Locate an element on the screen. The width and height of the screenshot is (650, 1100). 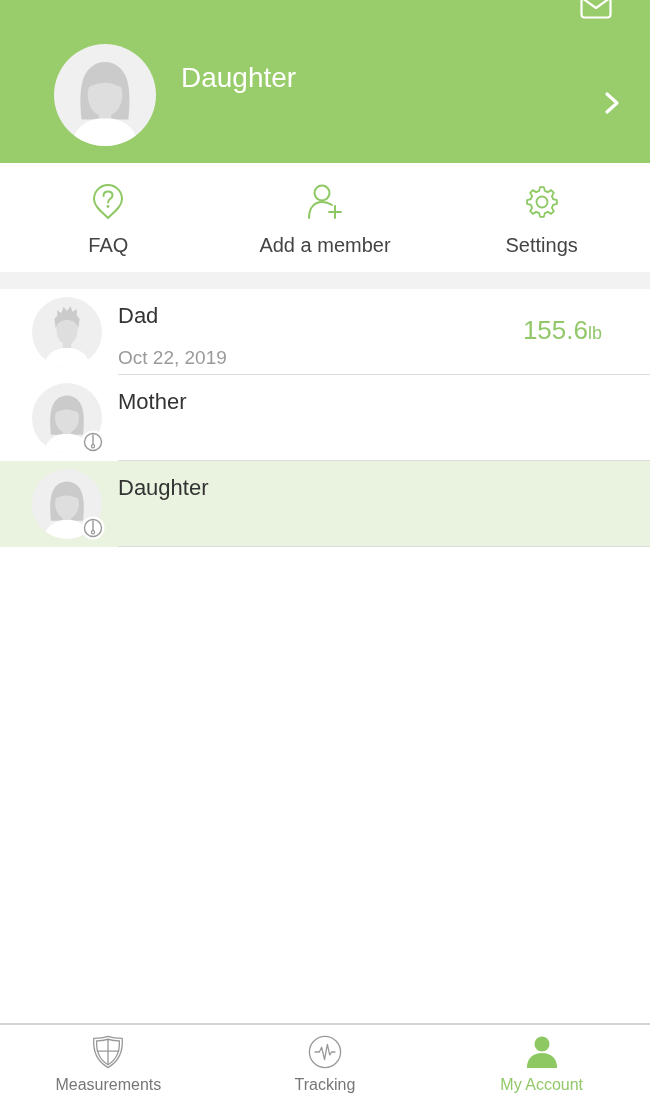
pulse-icon is located at coordinates (325, 1052).